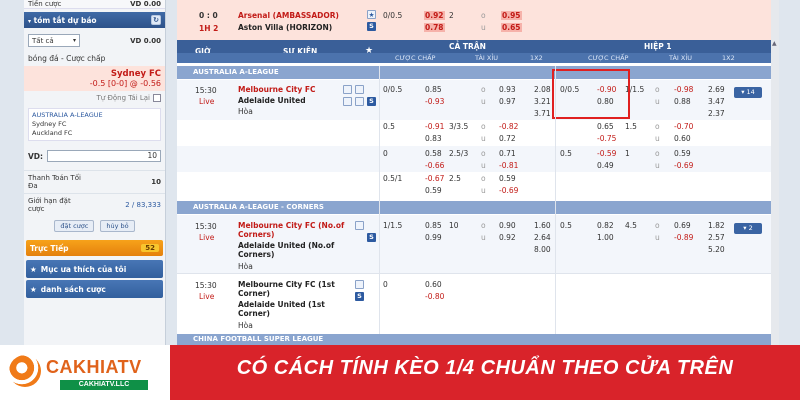 The height and width of the screenshot is (400, 800). Describe the element at coordinates (54, 40) in the screenshot. I see `filter-select: Tất cả ▾` at that location.